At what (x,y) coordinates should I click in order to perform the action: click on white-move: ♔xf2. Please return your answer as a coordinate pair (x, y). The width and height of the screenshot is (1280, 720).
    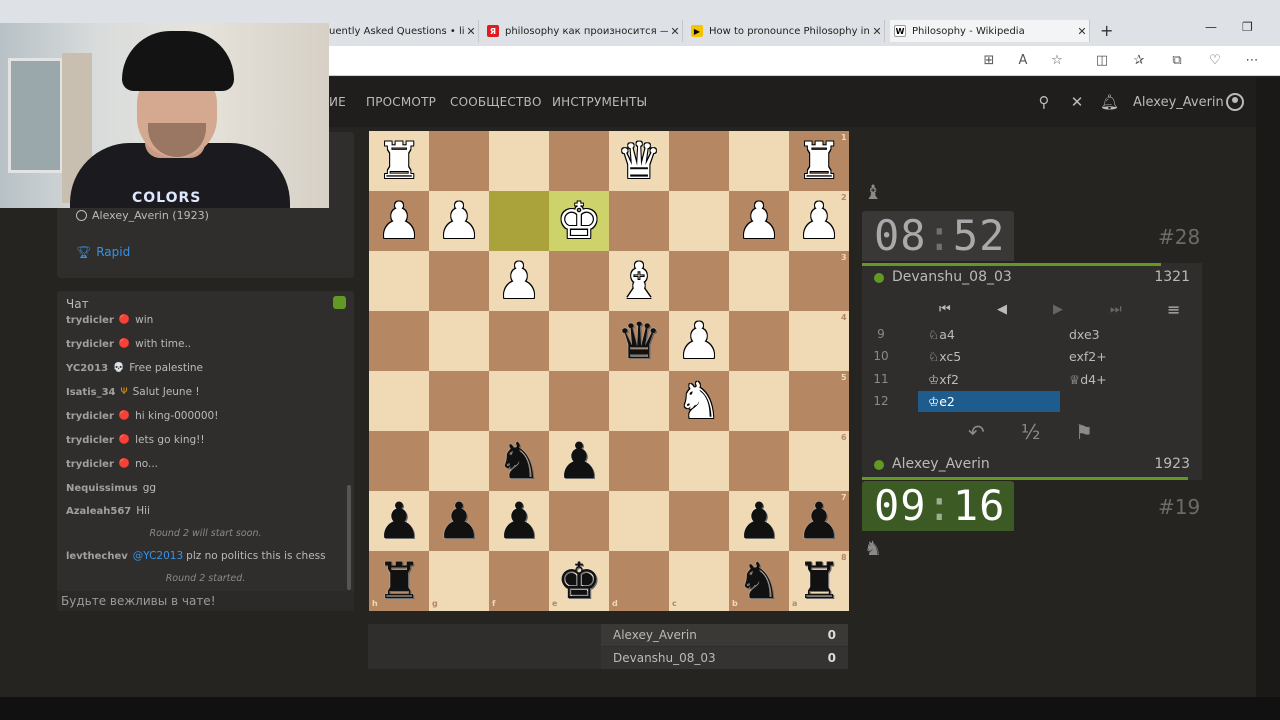
    Looking at the image, I should click on (943, 379).